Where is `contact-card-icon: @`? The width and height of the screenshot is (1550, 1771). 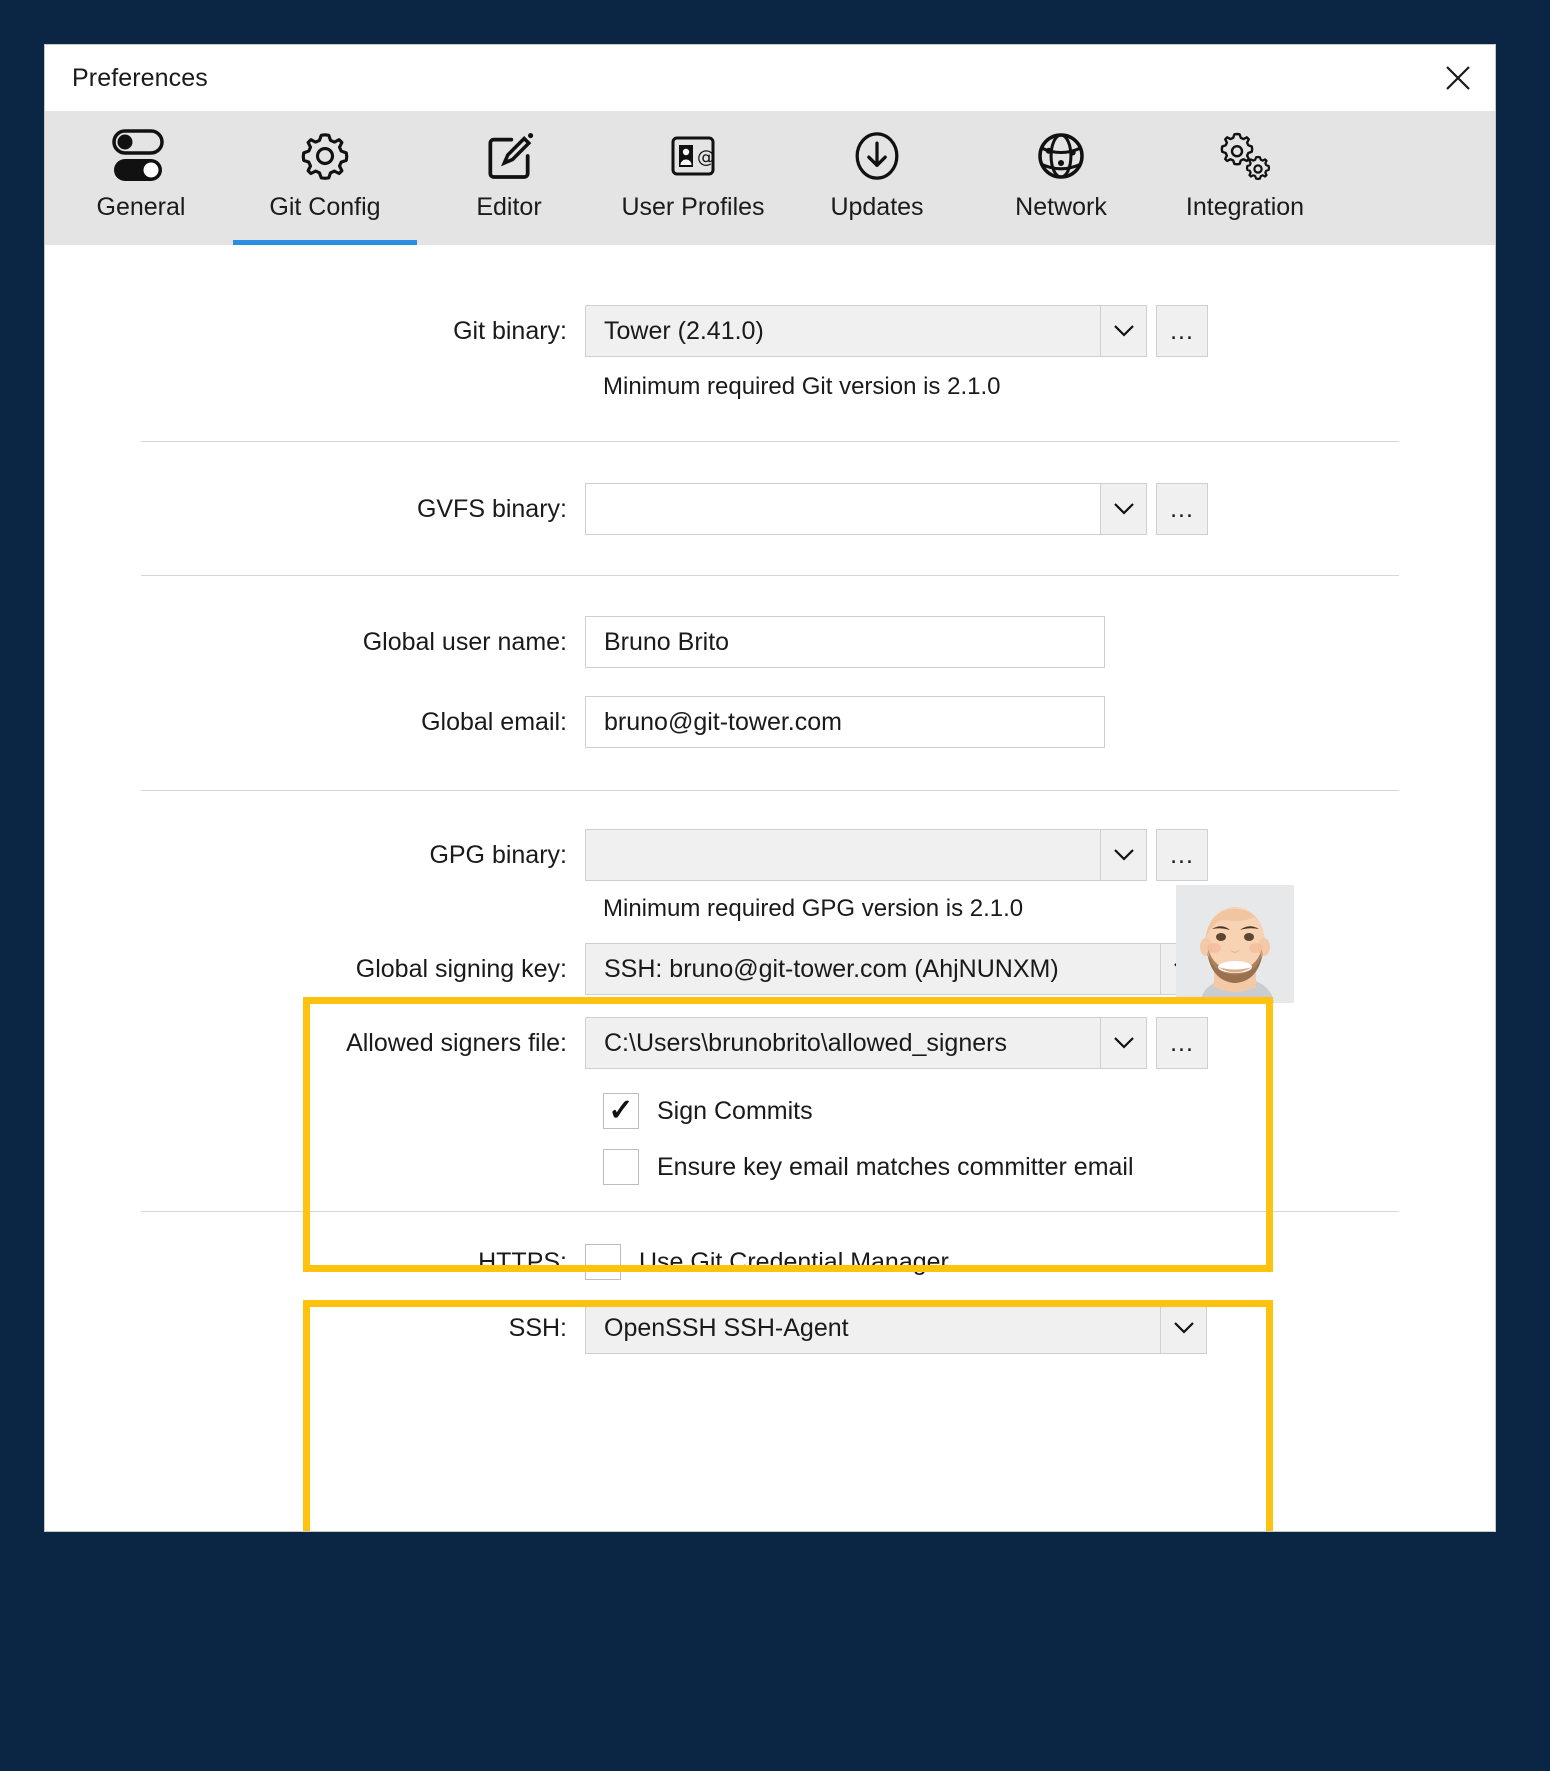
contact-card-icon: @ is located at coordinates (693, 156).